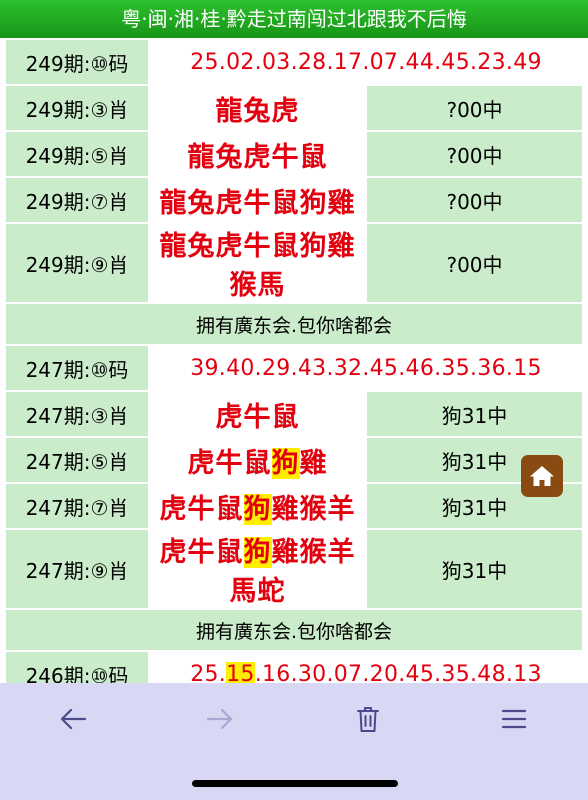 Image resolution: width=588 pixels, height=800 pixels. I want to click on table-row: 249期:⑩码 25.02.03.28.17.07.44.45.23.49, so click(294, 62).